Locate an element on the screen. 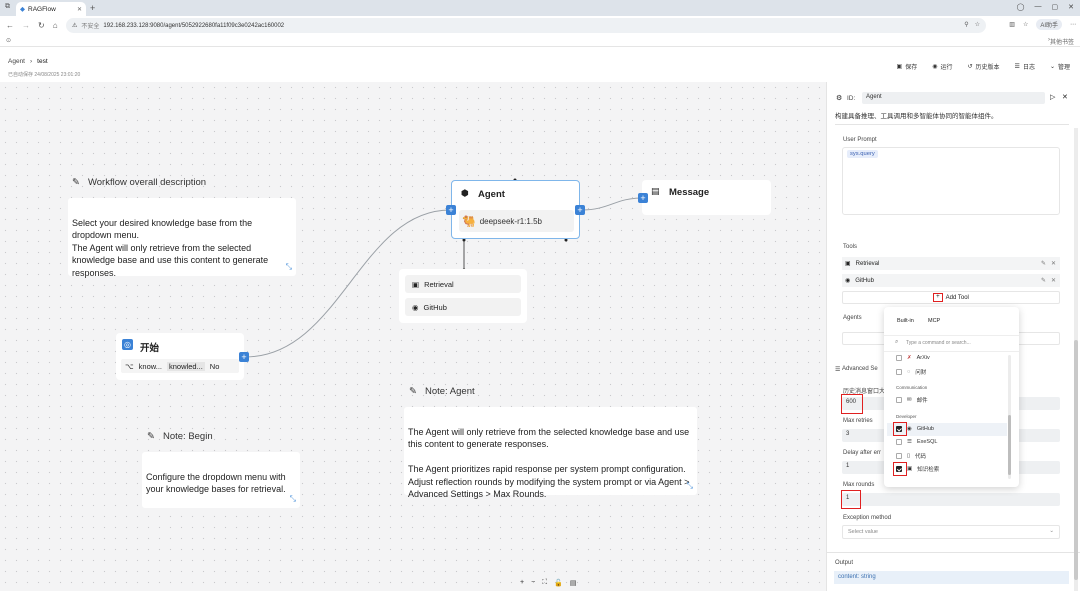 Image resolution: width=1080 pixels, height=591 pixels. begin-node-title: 开始 is located at coordinates (150, 348).